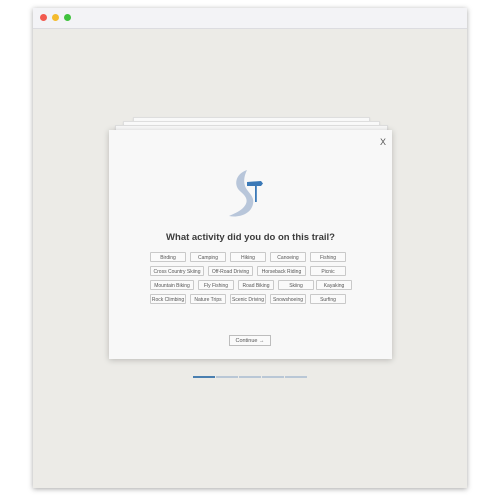 This screenshot has width=500, height=500. I want to click on trail-s-signpost-logo-icon, so click(246, 193).